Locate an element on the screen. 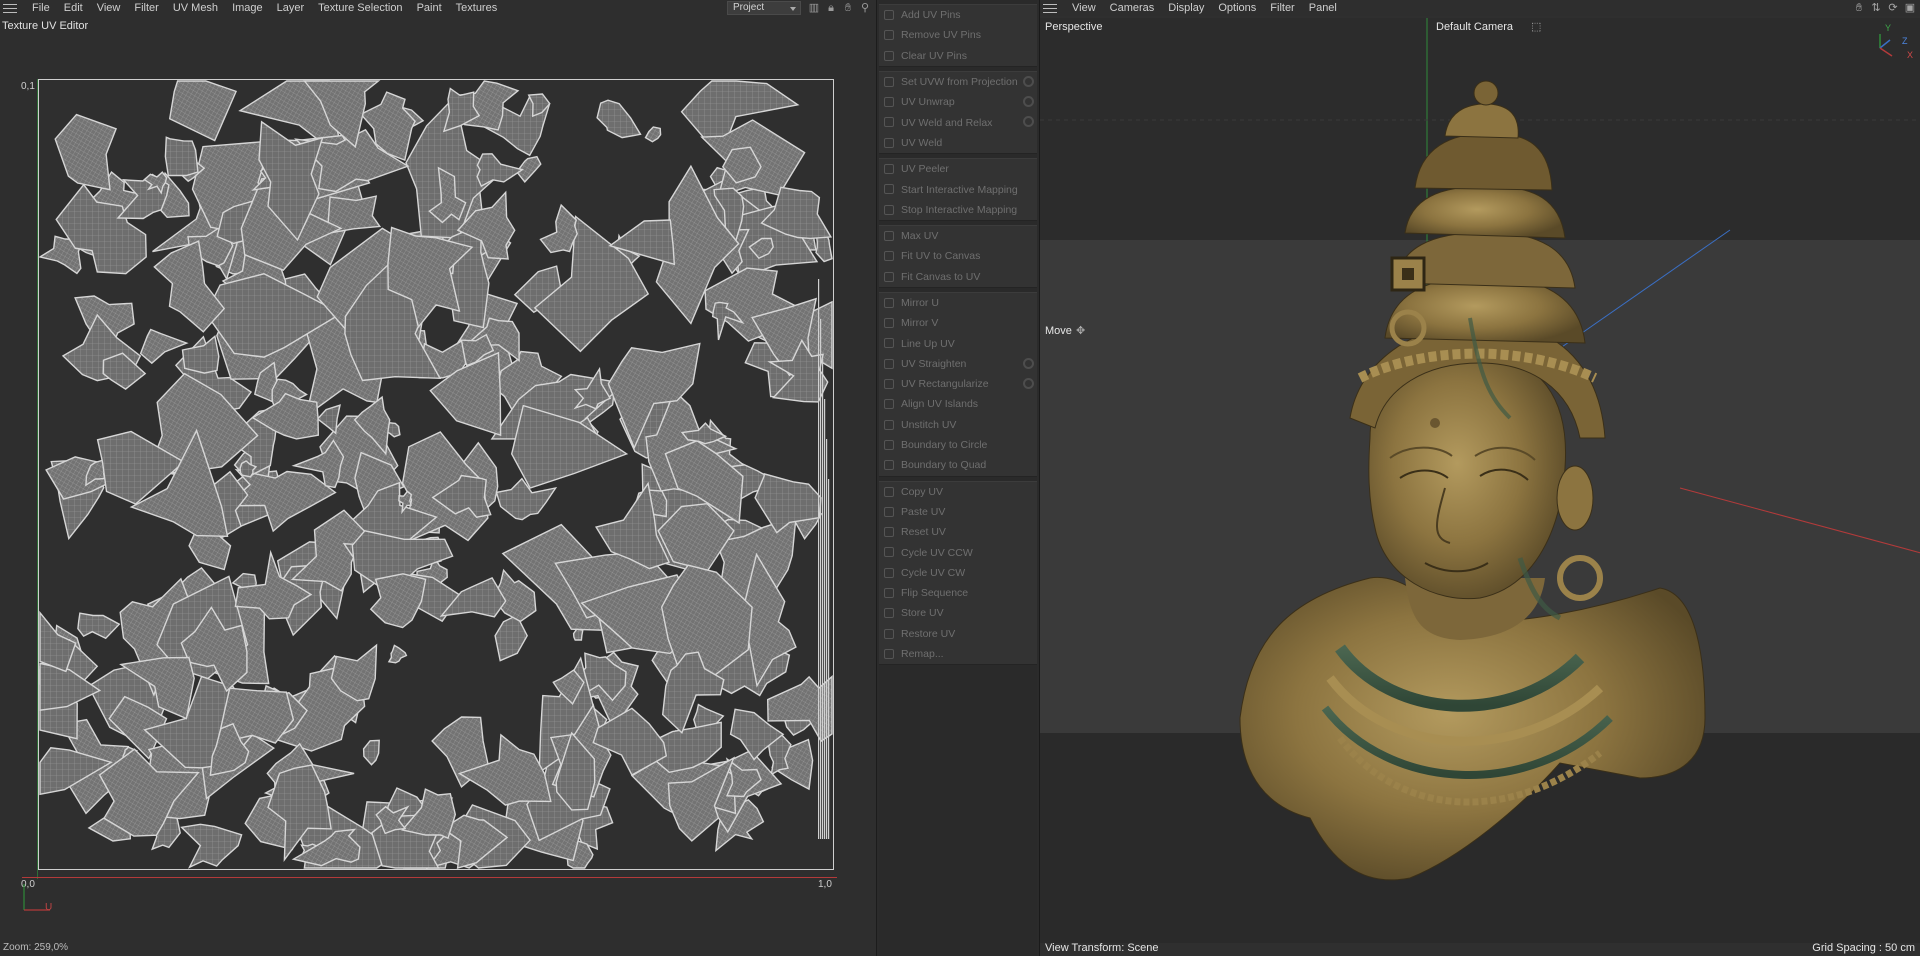 Image resolution: width=1920 pixels, height=956 pixels. tool-item: Cycle UV CW is located at coordinates (958, 573).